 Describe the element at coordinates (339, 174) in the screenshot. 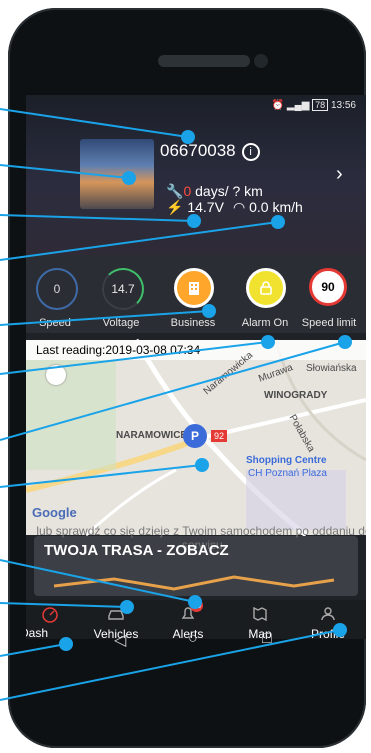

I see `chevron-right-icon: ›` at that location.